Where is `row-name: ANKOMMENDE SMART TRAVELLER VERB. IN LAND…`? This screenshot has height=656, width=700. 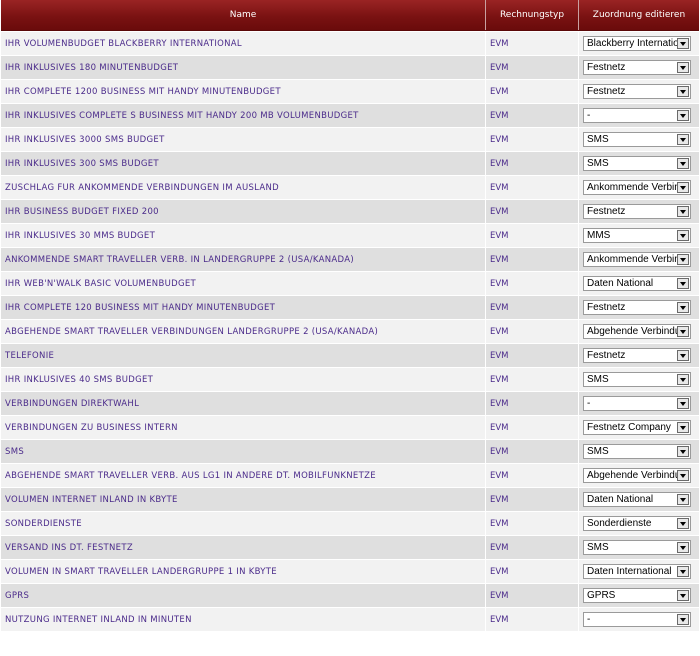 row-name: ANKOMMENDE SMART TRAVELLER VERB. IN LAND… is located at coordinates (243, 259).